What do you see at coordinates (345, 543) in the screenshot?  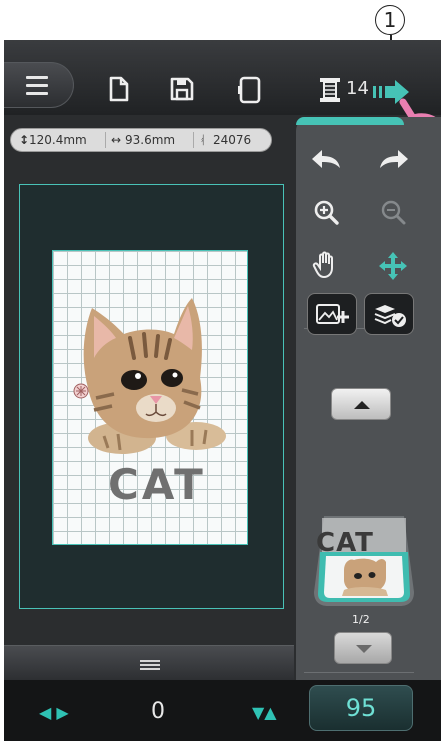 I see `thumbnail-cat-text: CAT` at bounding box center [345, 543].